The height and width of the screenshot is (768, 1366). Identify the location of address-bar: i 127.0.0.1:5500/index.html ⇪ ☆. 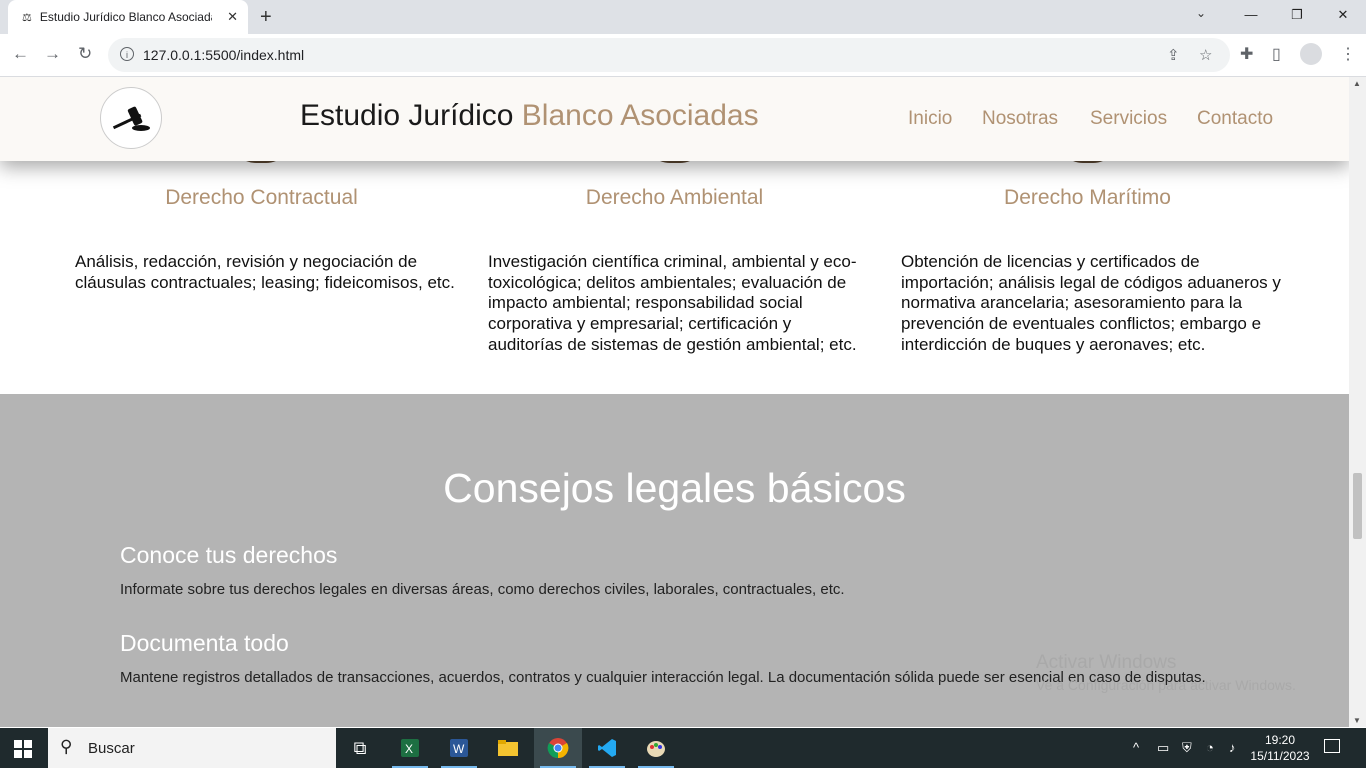
(669, 55).